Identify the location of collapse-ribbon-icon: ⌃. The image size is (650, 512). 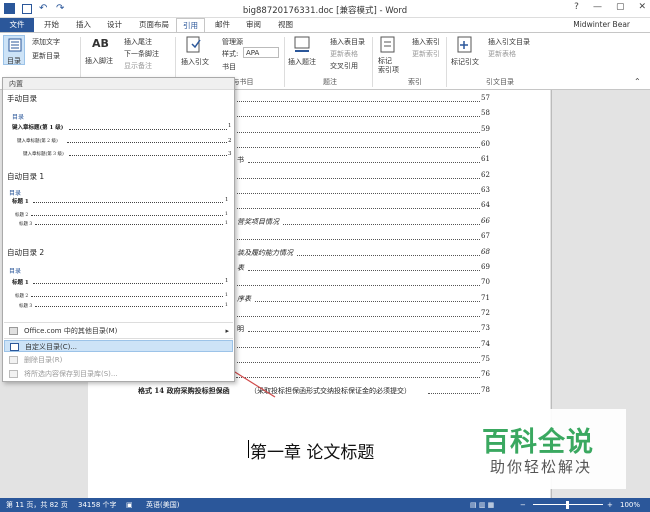
(637, 81).